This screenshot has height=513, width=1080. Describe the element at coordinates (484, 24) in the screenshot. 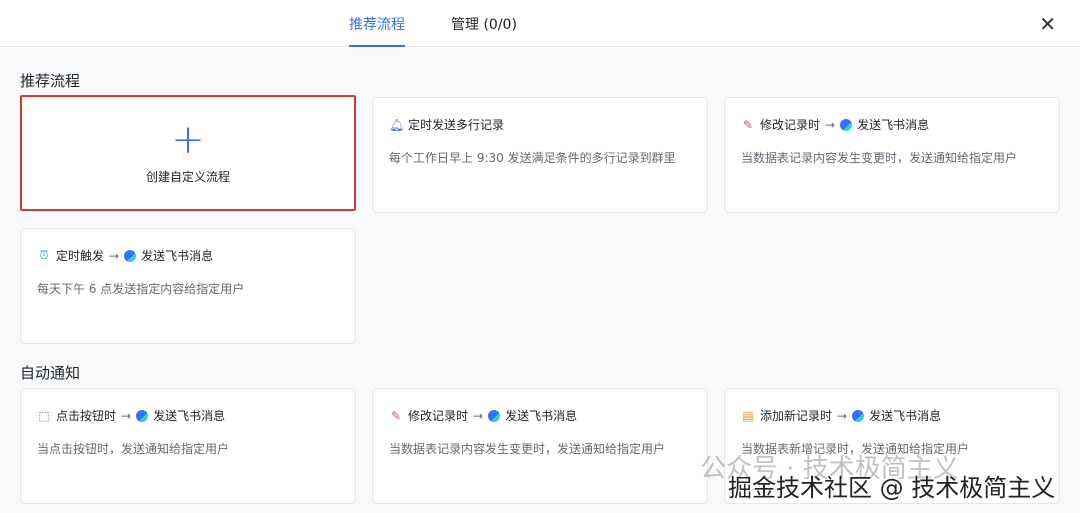

I see `tab-manage: 管理 (0/0)` at that location.